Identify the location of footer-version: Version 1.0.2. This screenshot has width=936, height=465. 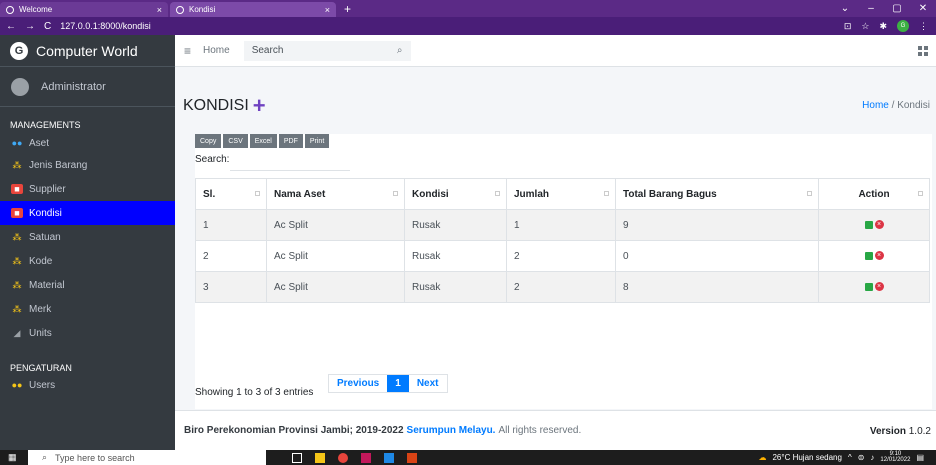
(900, 431).